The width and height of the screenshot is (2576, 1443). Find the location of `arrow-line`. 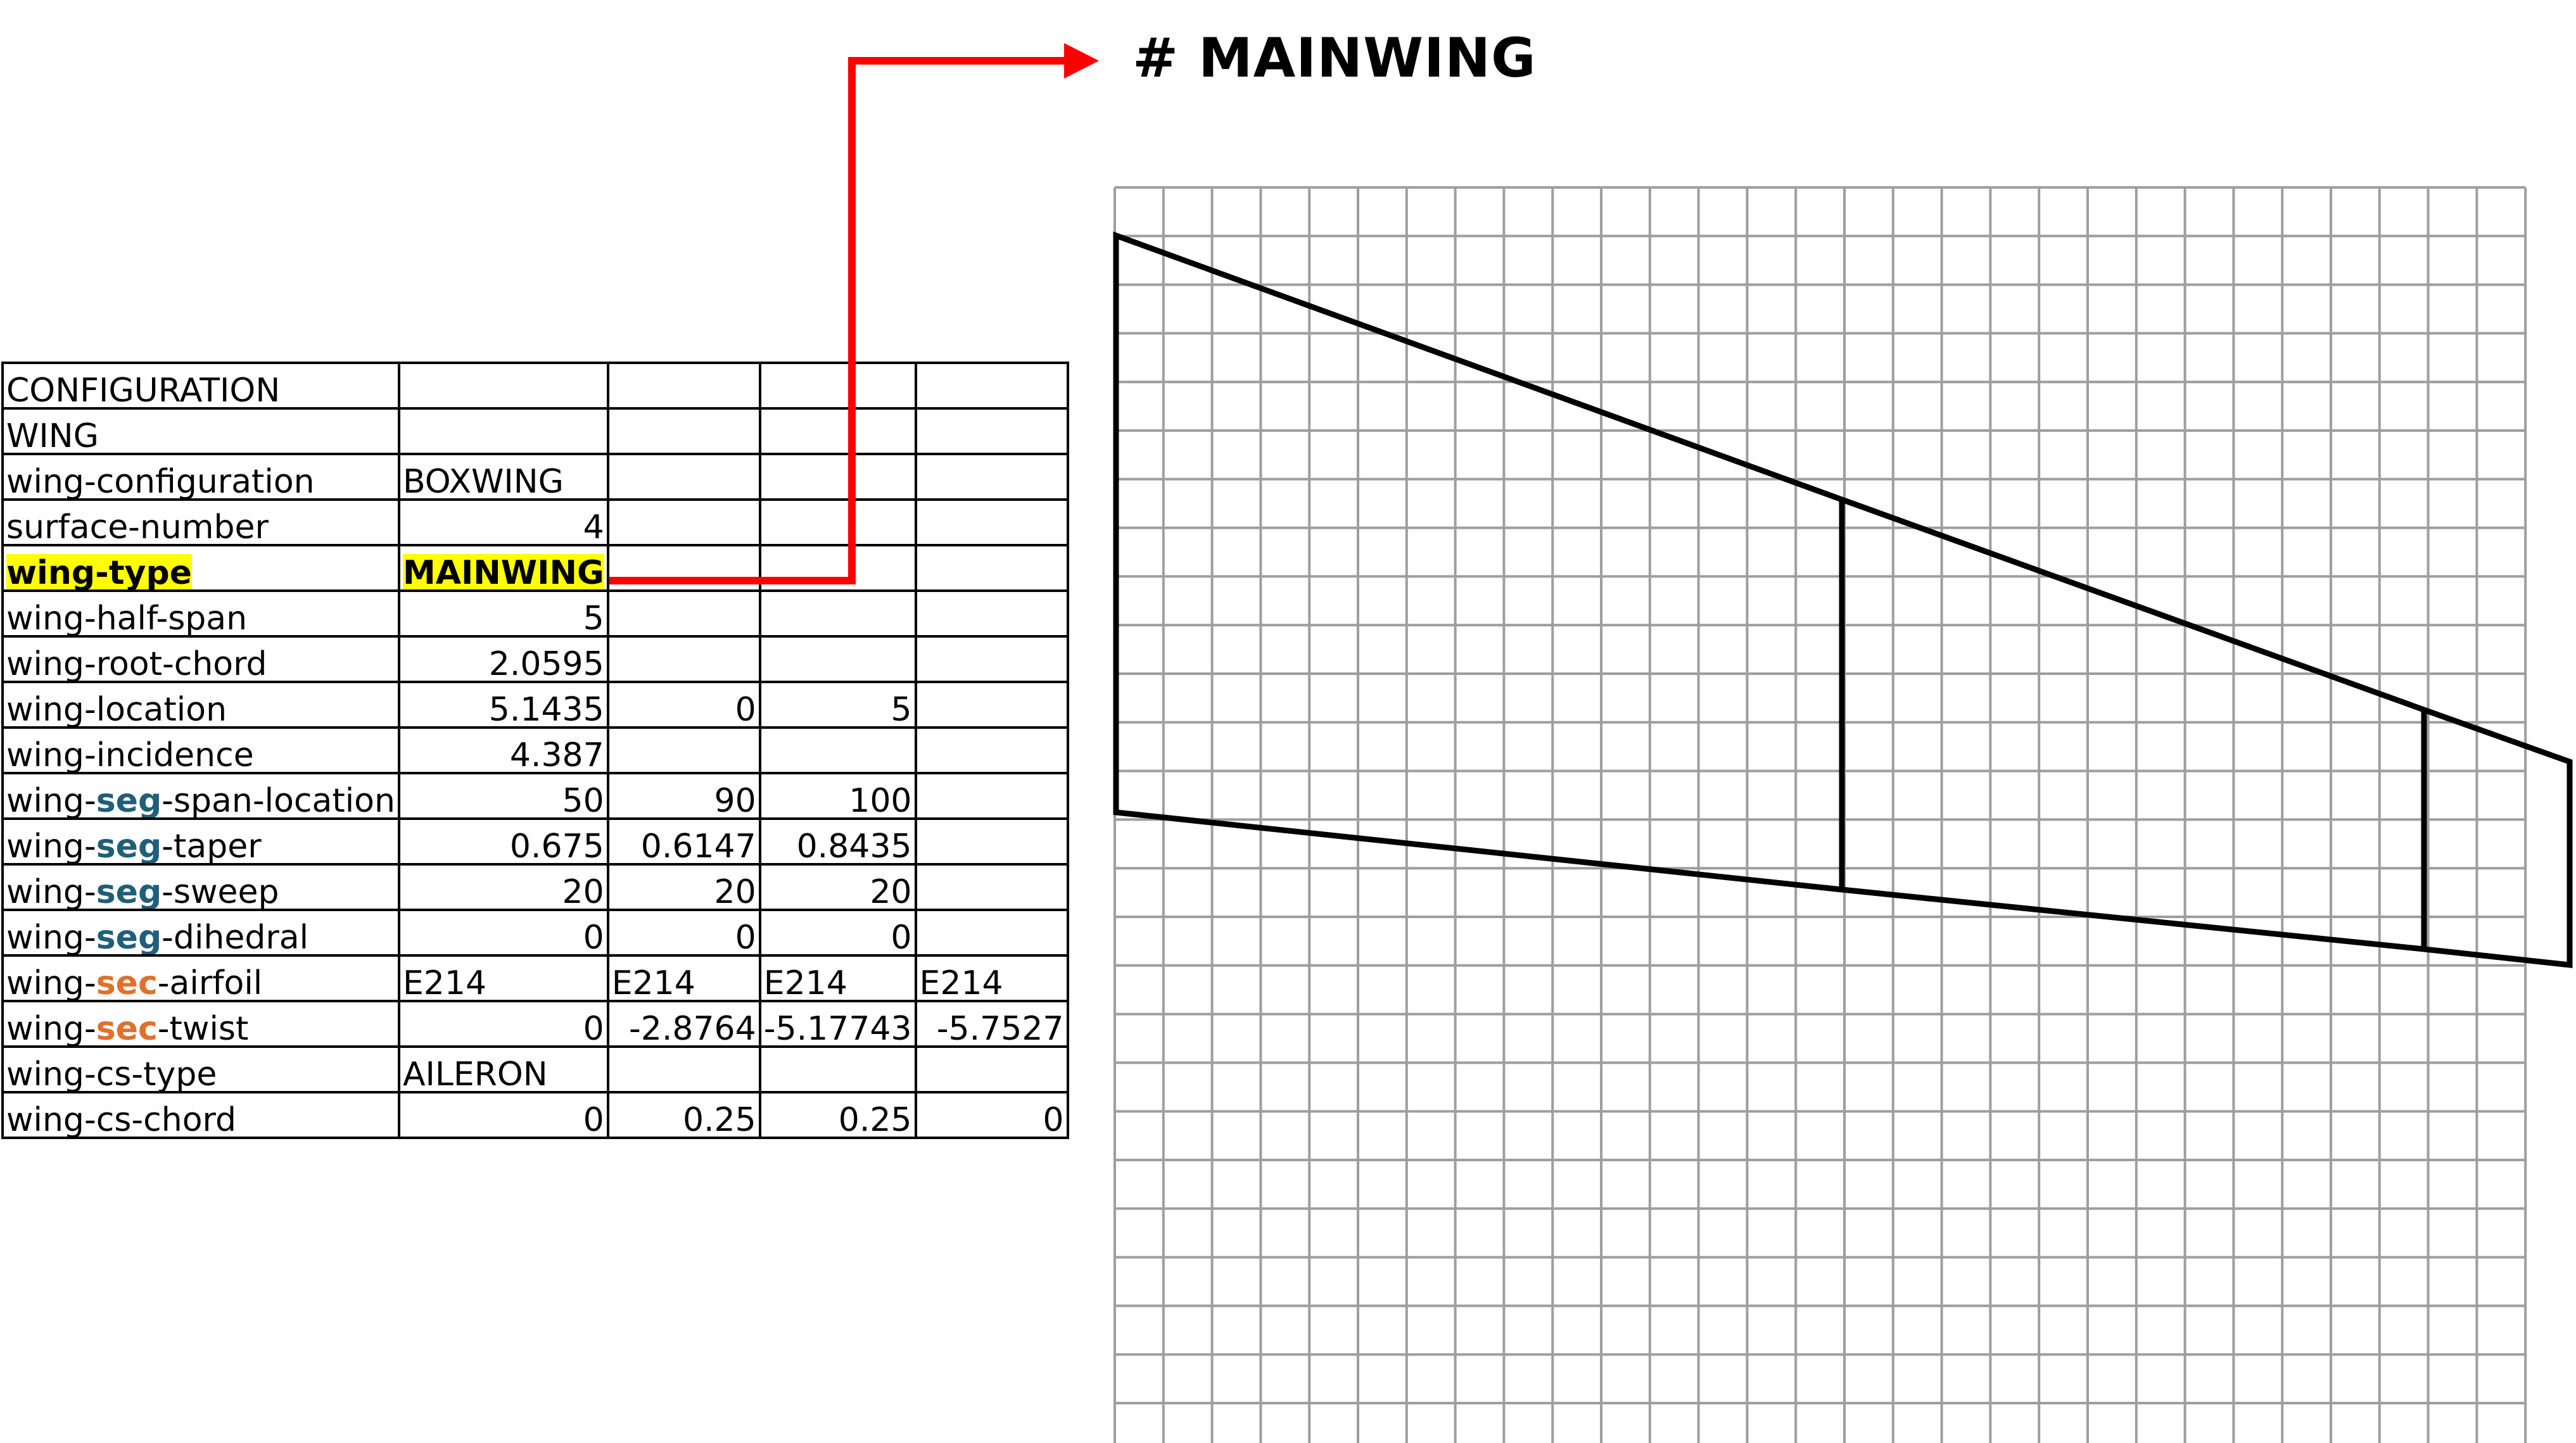

arrow-line is located at coordinates (839, 320).